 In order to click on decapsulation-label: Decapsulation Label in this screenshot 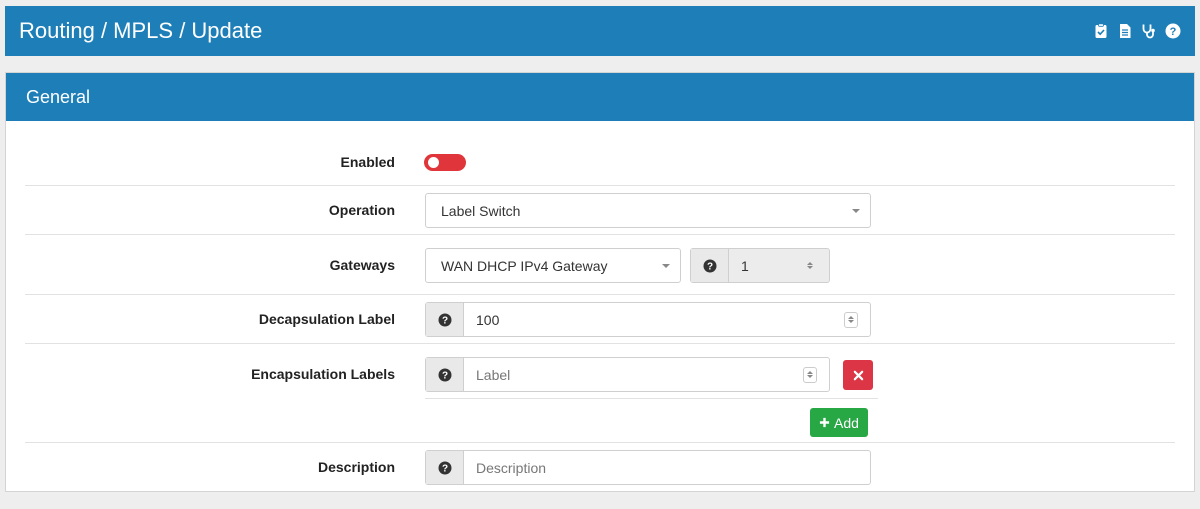, I will do `click(326, 319)`.